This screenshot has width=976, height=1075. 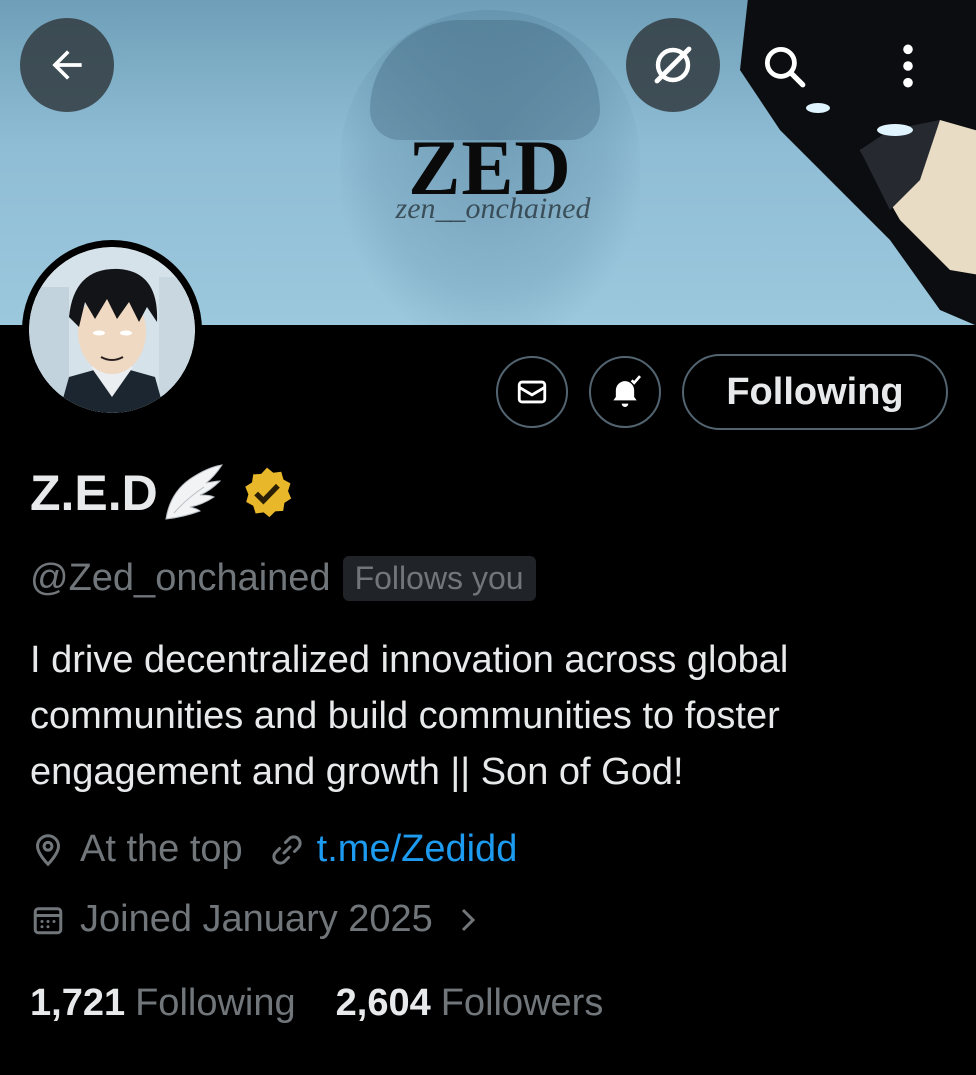 I want to click on verified-gold-icon, so click(x=268, y=492).